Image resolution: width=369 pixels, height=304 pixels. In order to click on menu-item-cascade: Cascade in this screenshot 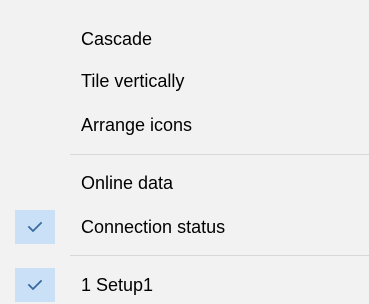, I will do `click(184, 39)`.